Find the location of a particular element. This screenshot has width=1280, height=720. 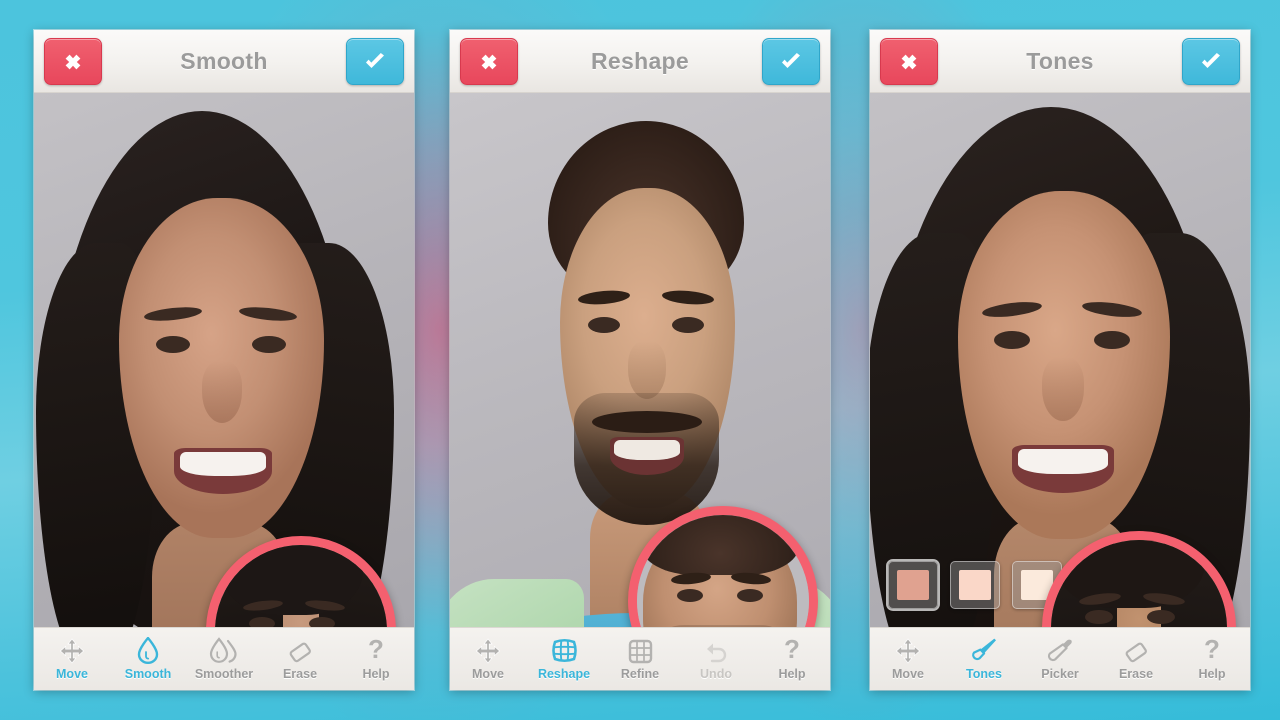

grid-icon is located at coordinates (640, 650).